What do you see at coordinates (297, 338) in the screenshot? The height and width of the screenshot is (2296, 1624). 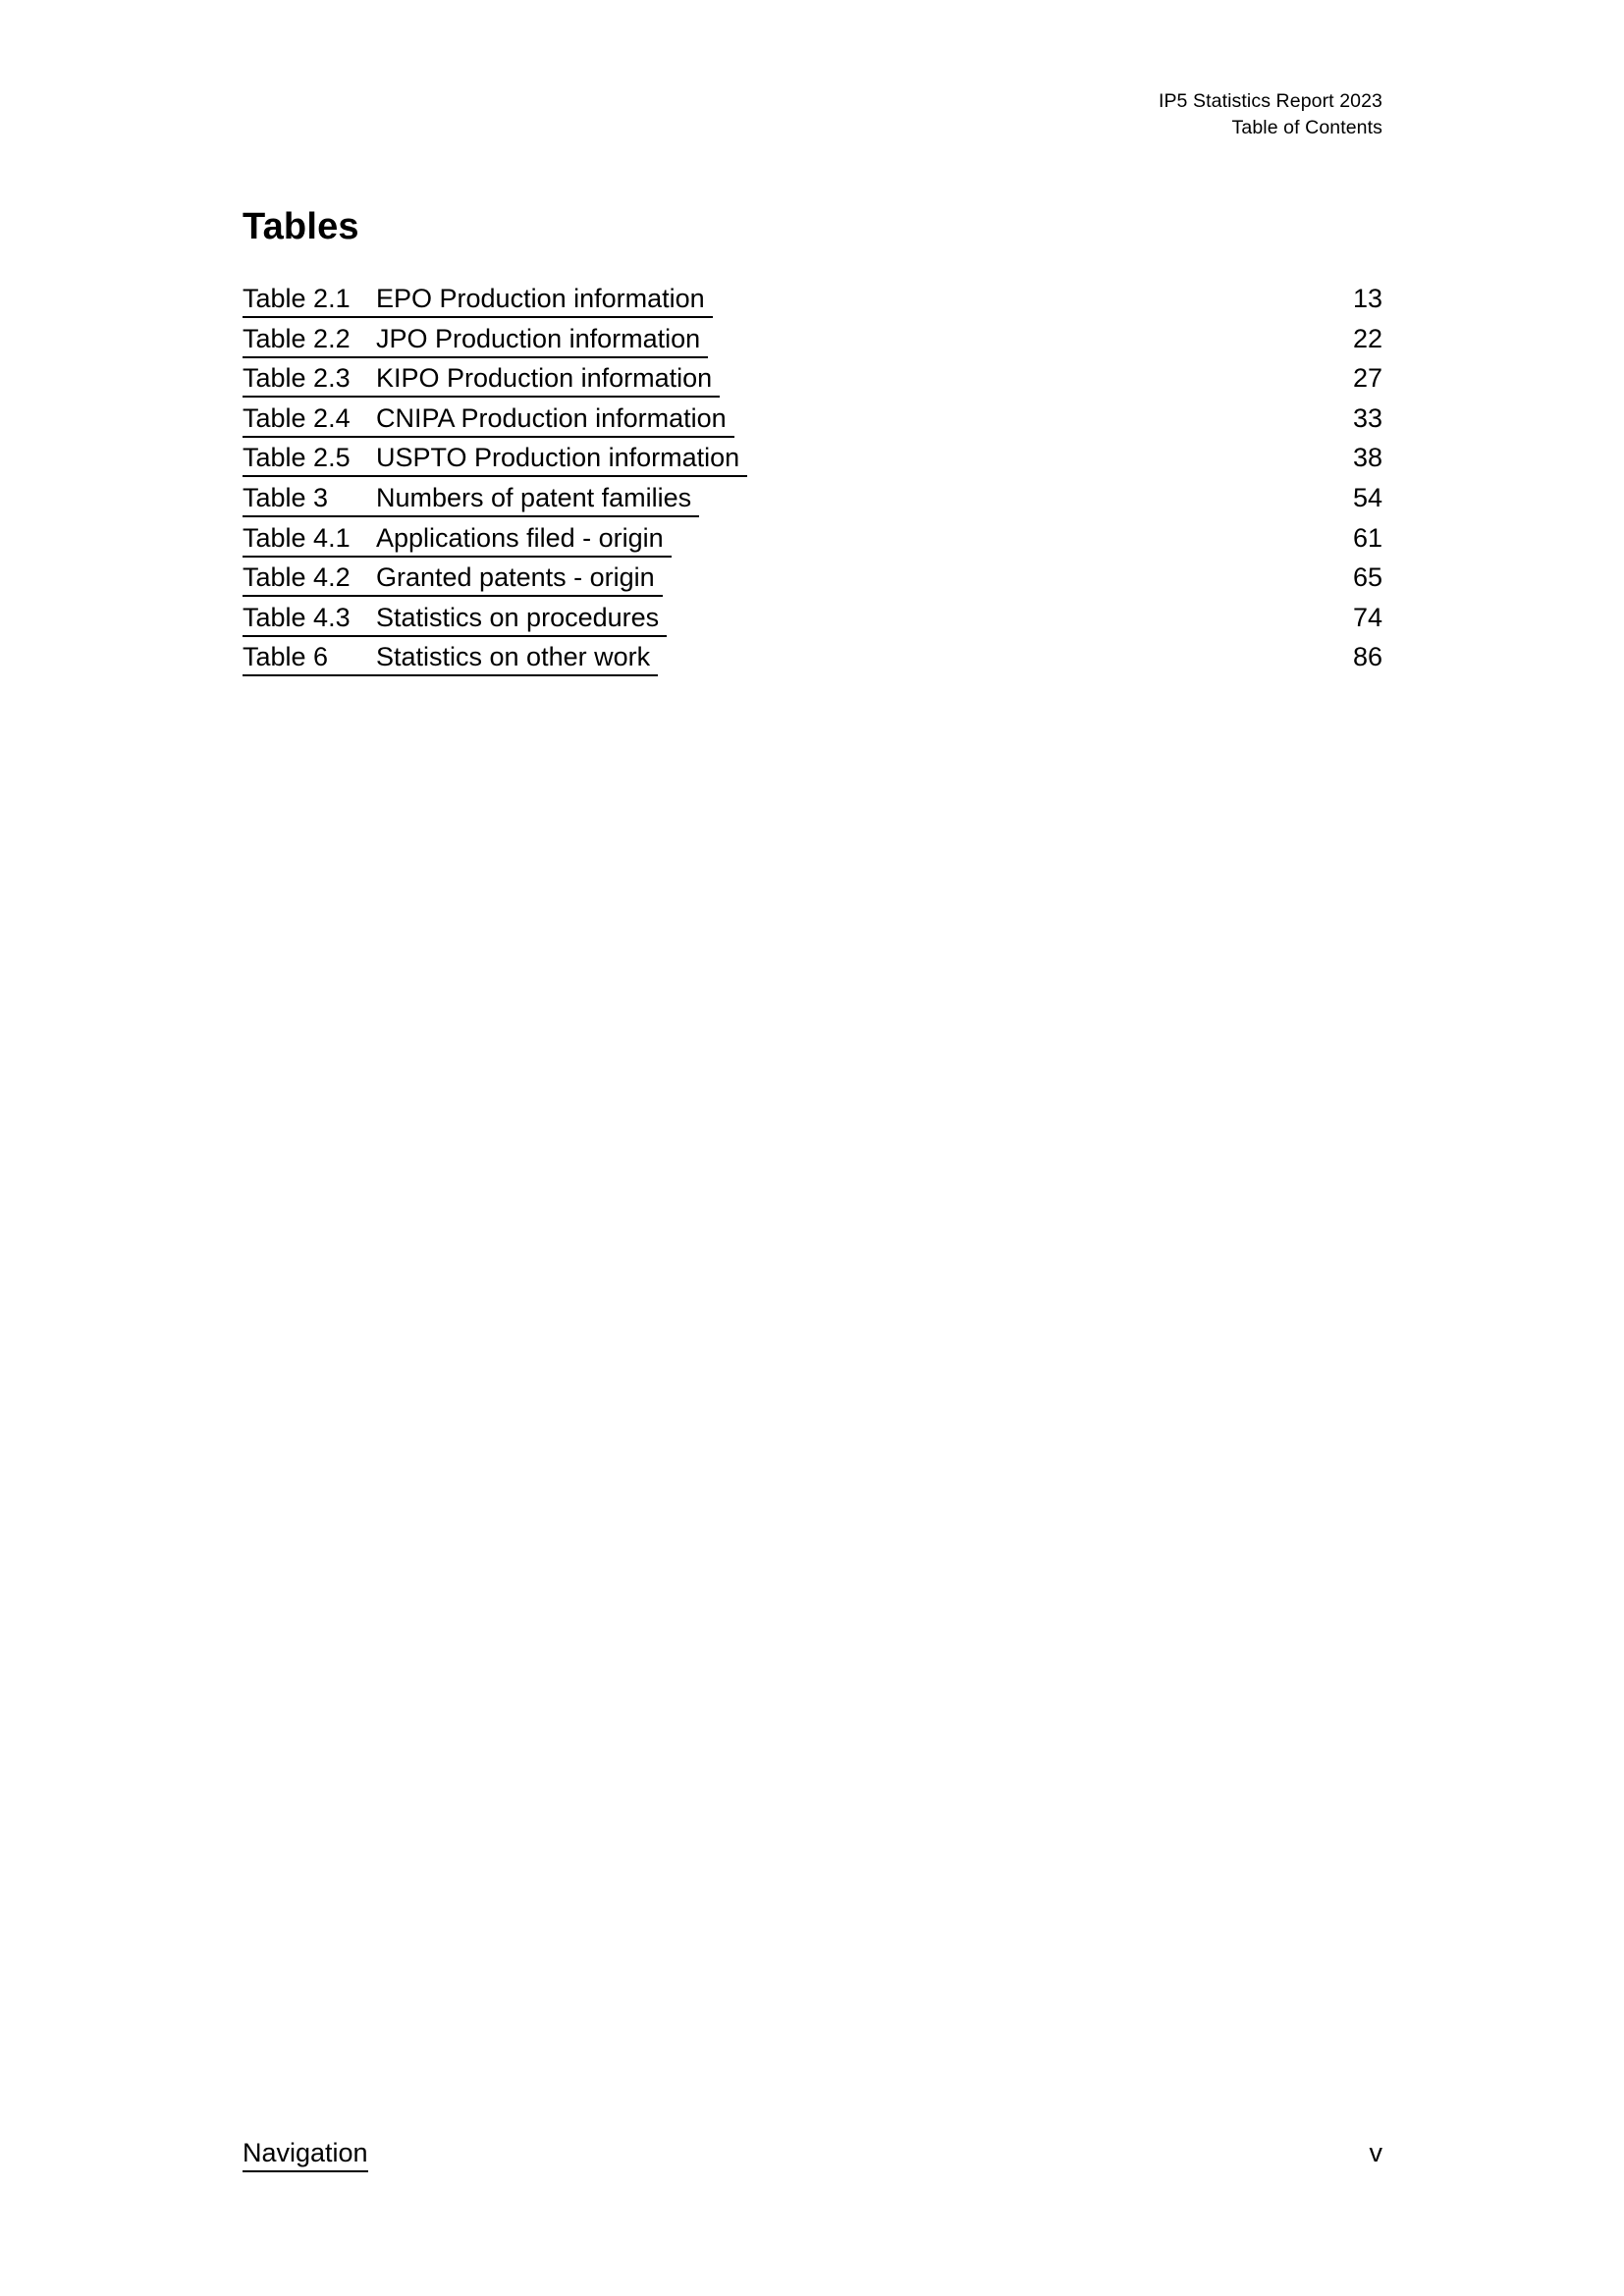 I see `toc-entry-label: Table 2.2` at bounding box center [297, 338].